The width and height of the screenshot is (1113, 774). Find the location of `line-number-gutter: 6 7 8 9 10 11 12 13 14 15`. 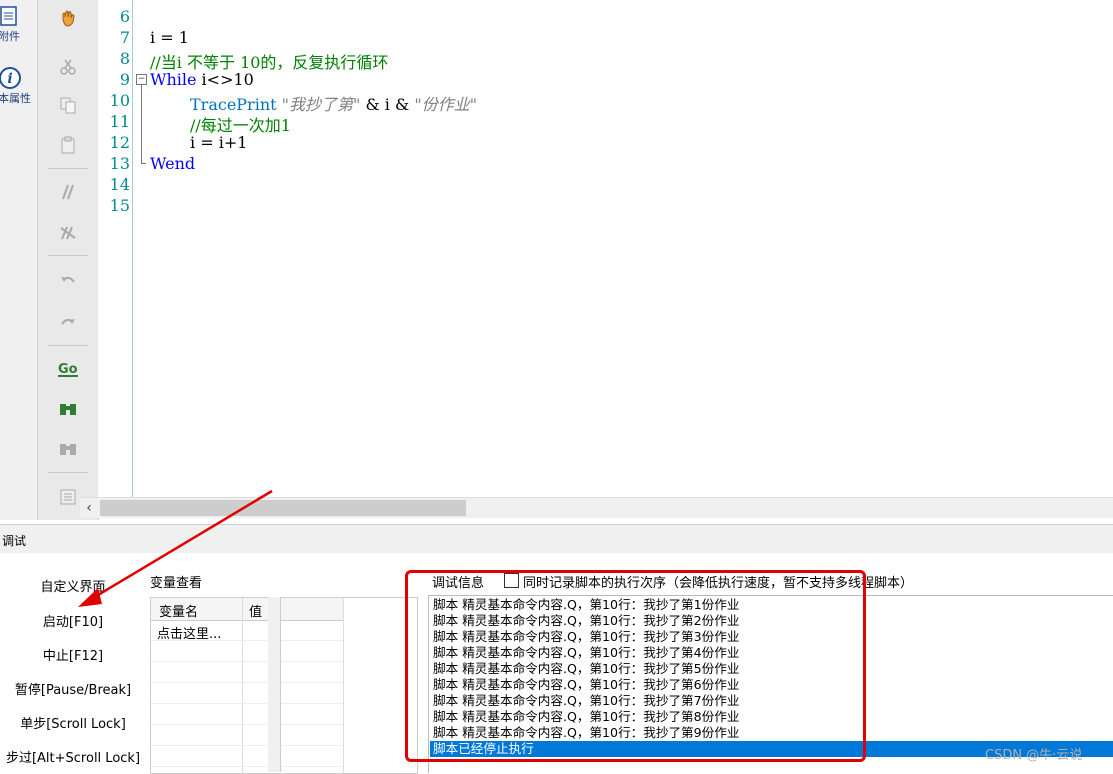

line-number-gutter: 6 7 8 9 10 11 12 13 14 15 is located at coordinates (115, 248).